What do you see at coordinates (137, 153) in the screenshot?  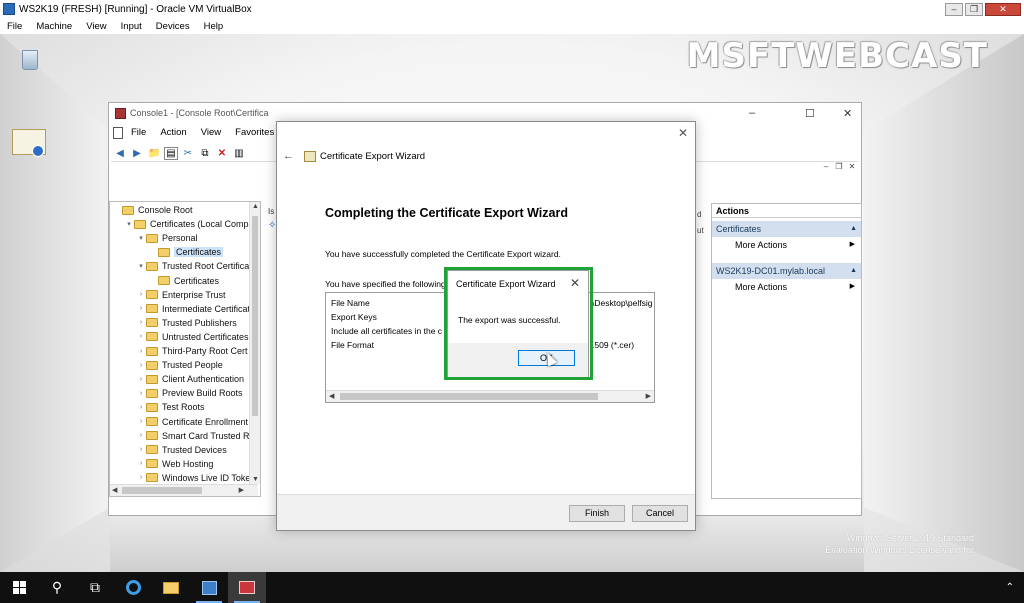 I see `forward-icon: ▶` at bounding box center [137, 153].